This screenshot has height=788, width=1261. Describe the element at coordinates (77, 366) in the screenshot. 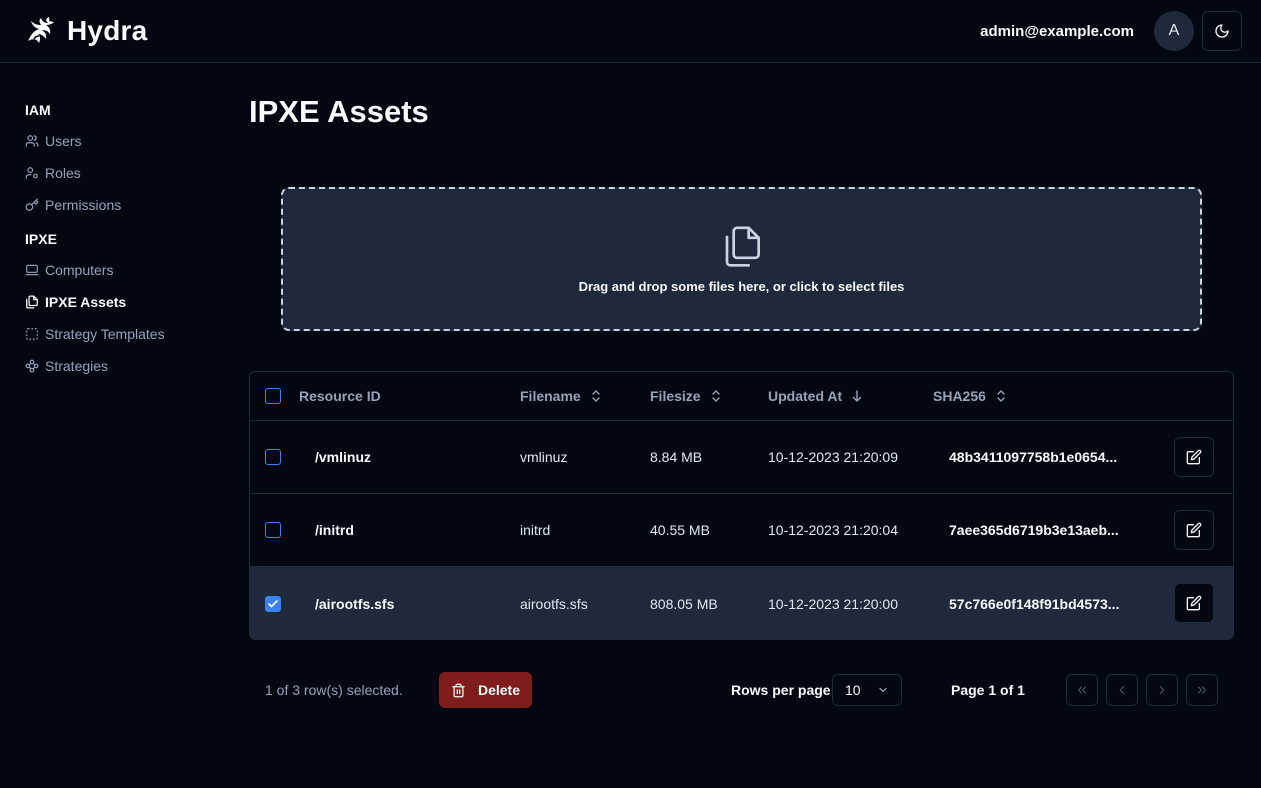

I see `sidebar-item-label: Strategies` at that location.